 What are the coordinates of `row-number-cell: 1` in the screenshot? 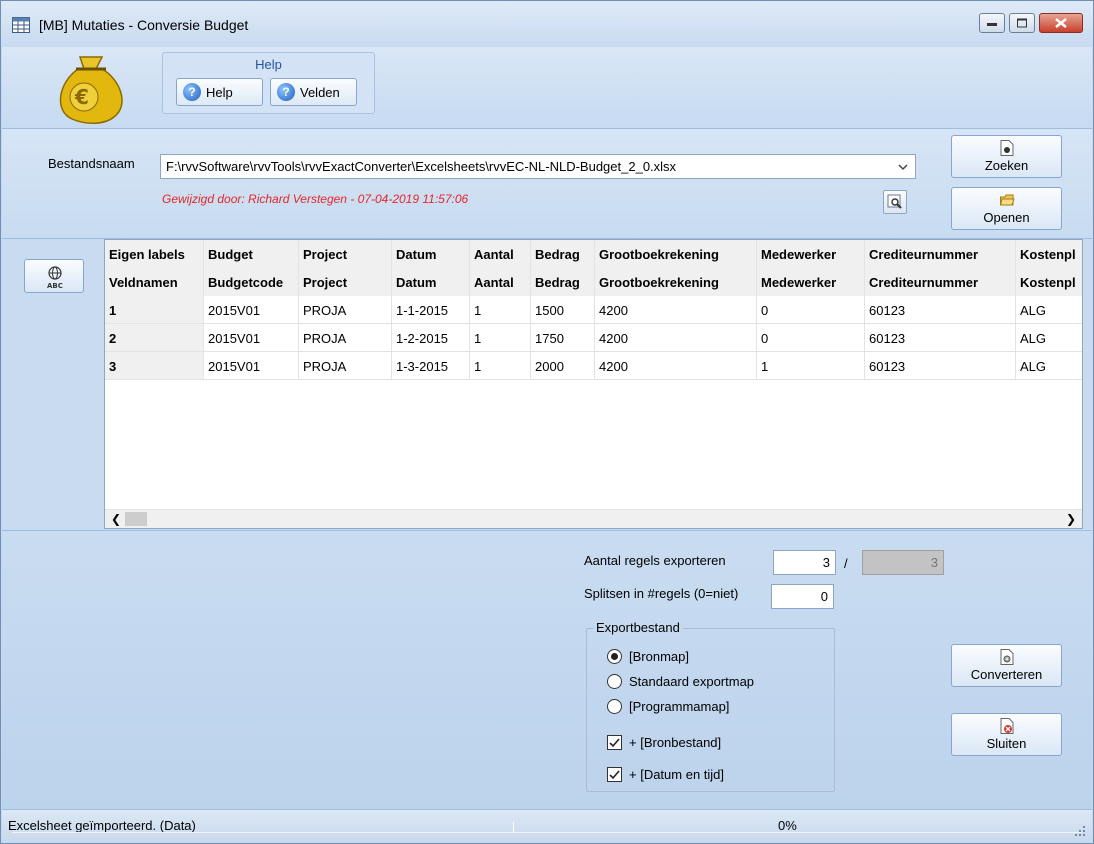 It's located at (154, 309).